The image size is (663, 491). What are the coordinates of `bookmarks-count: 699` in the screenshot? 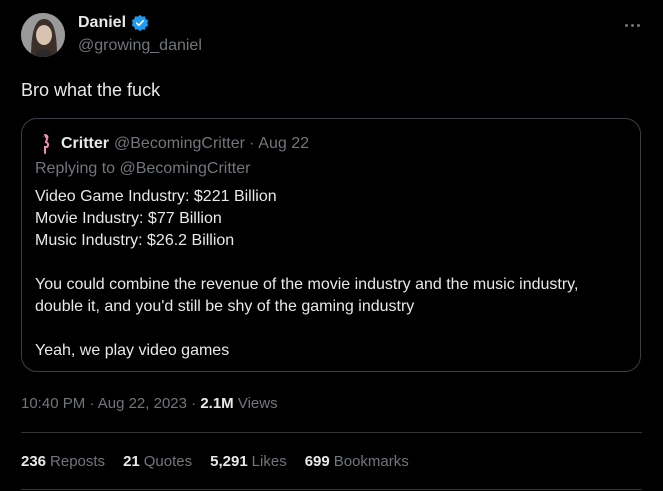 It's located at (317, 461).